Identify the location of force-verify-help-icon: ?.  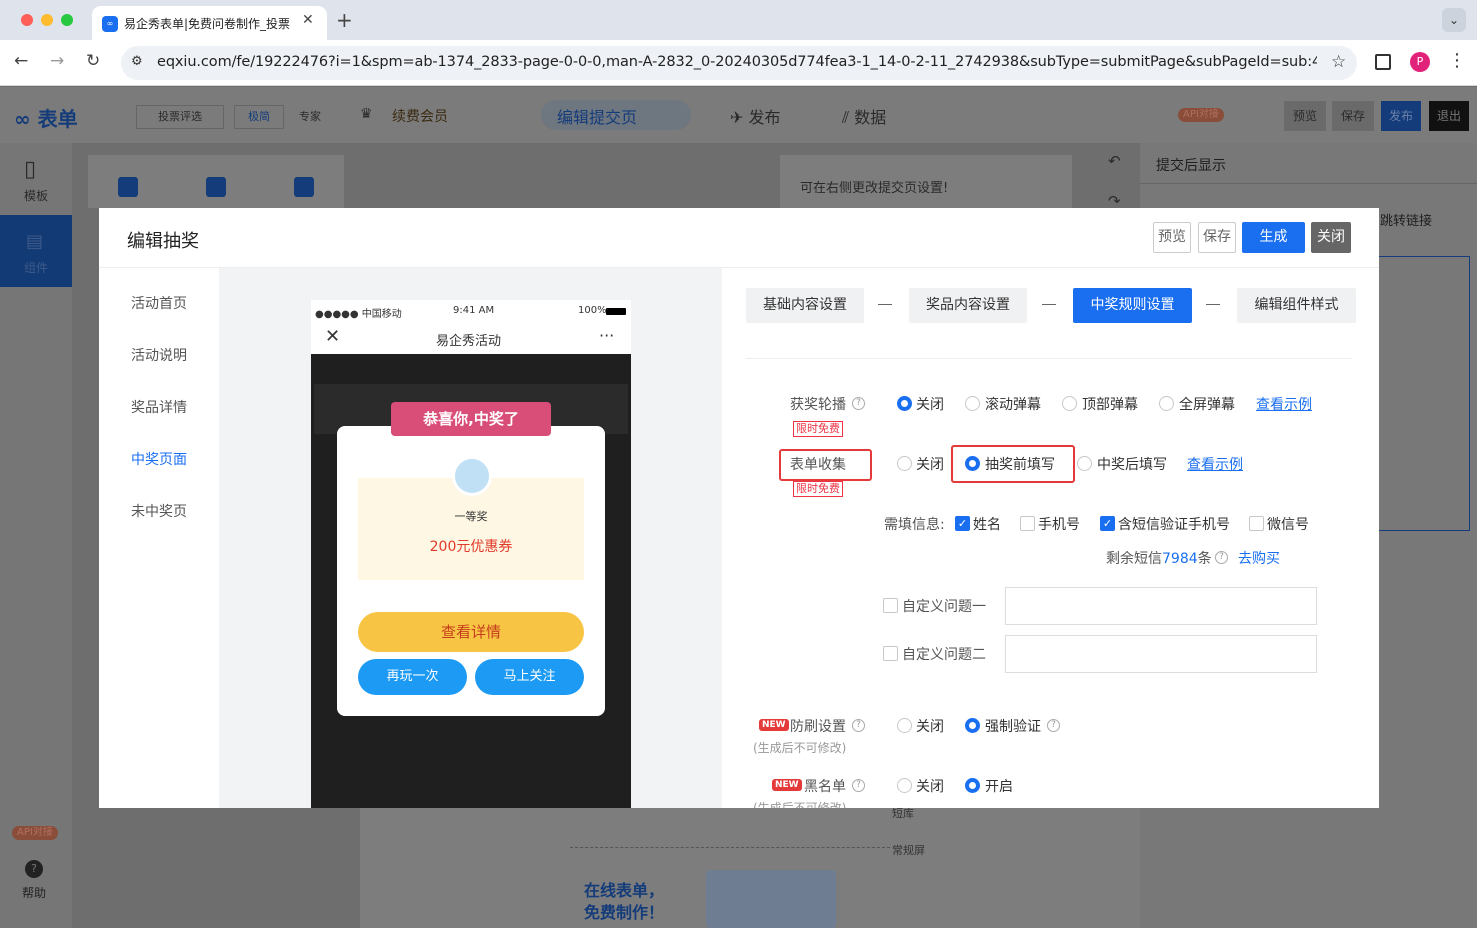
(1053, 725).